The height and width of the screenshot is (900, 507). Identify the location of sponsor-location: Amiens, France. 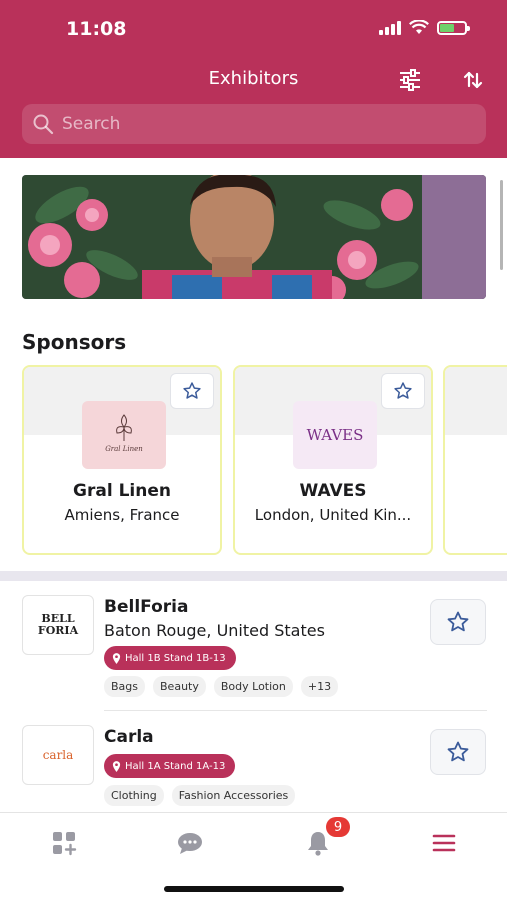
(122, 515).